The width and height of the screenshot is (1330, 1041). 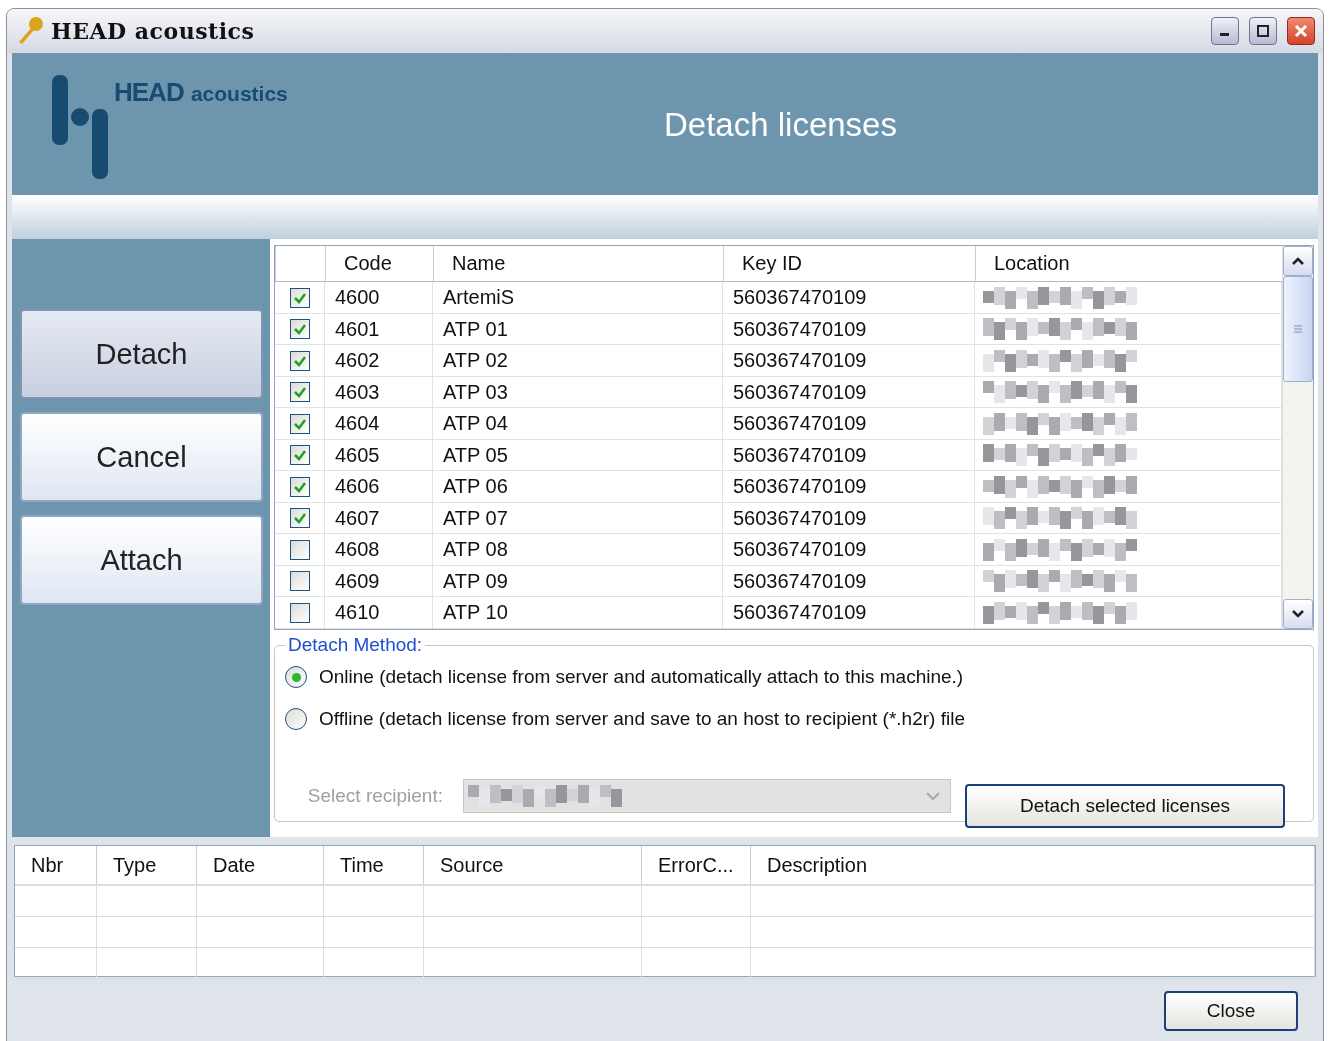 What do you see at coordinates (141, 560) in the screenshot?
I see `nav-button: Attach` at bounding box center [141, 560].